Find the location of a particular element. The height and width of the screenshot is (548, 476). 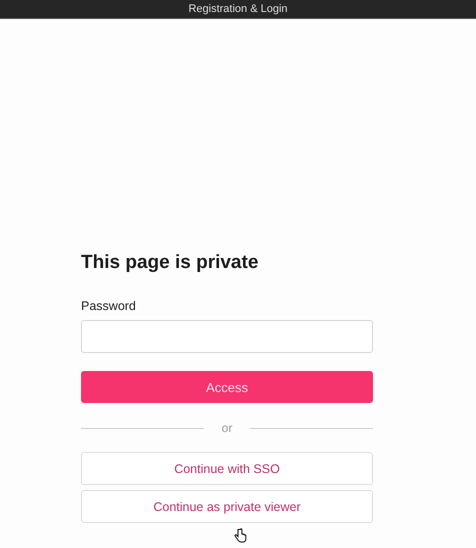

password-field is located at coordinates (227, 336).